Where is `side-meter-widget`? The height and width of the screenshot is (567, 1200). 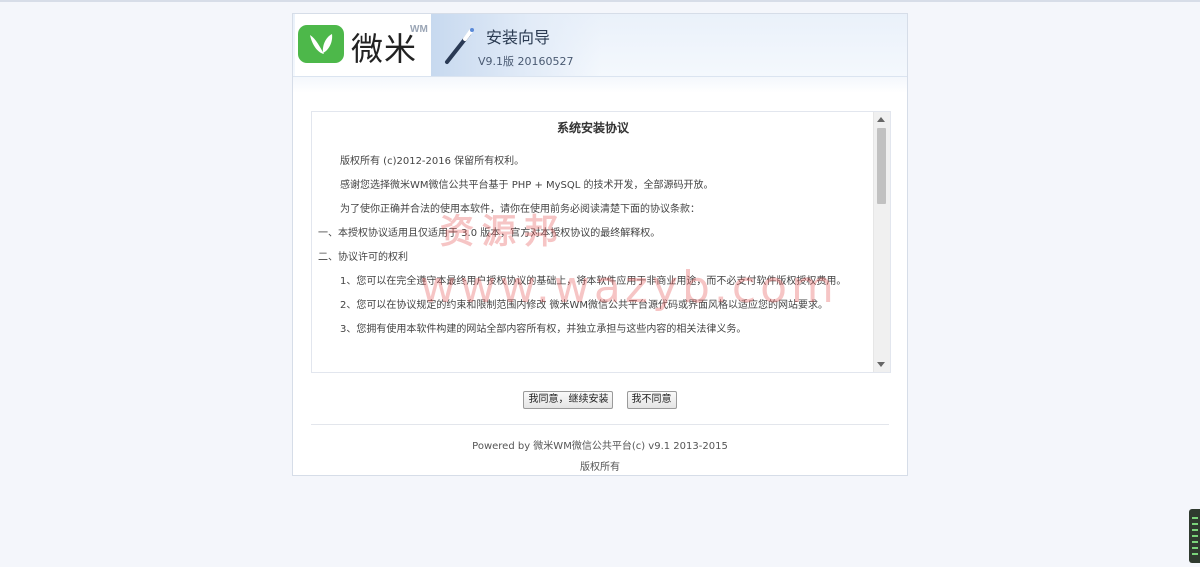 side-meter-widget is located at coordinates (1194, 536).